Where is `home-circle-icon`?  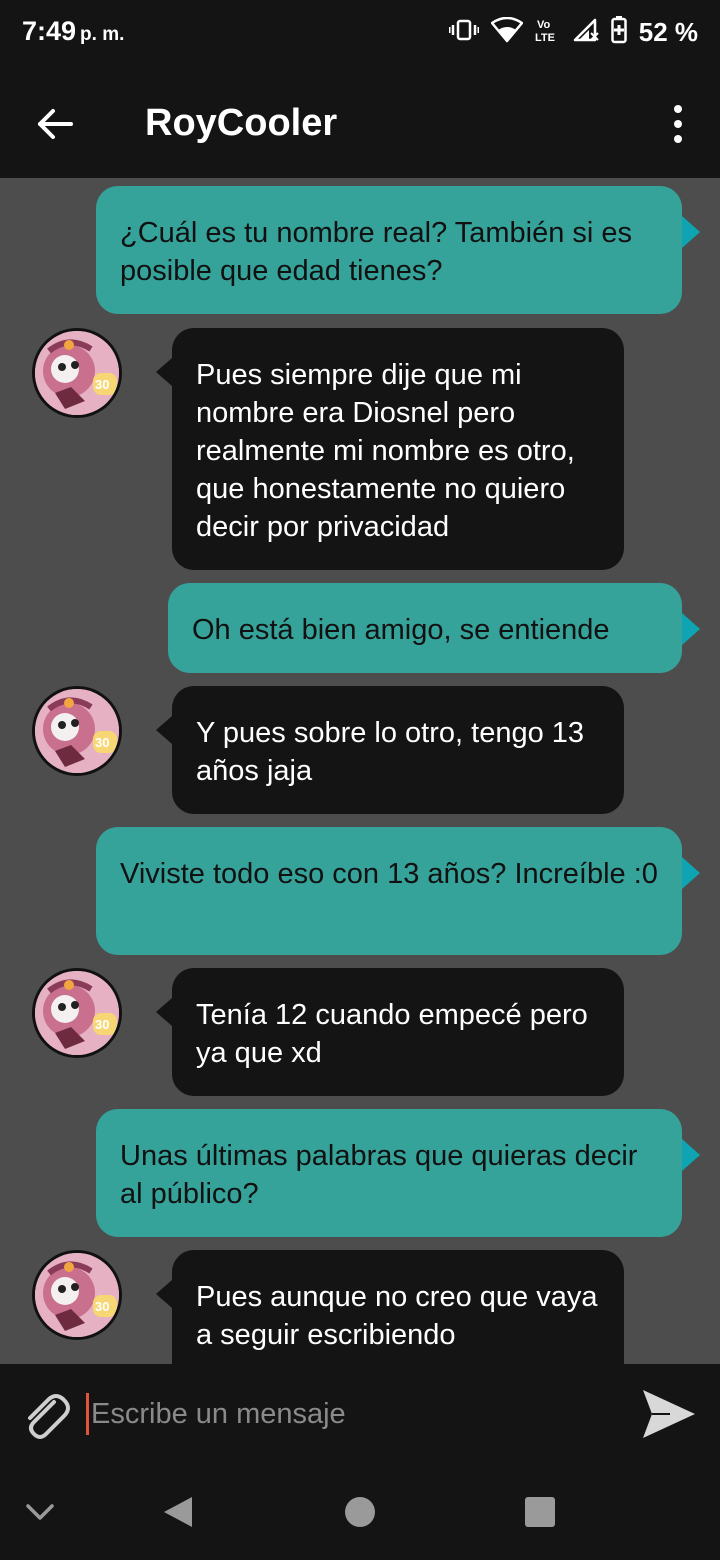 home-circle-icon is located at coordinates (360, 1512).